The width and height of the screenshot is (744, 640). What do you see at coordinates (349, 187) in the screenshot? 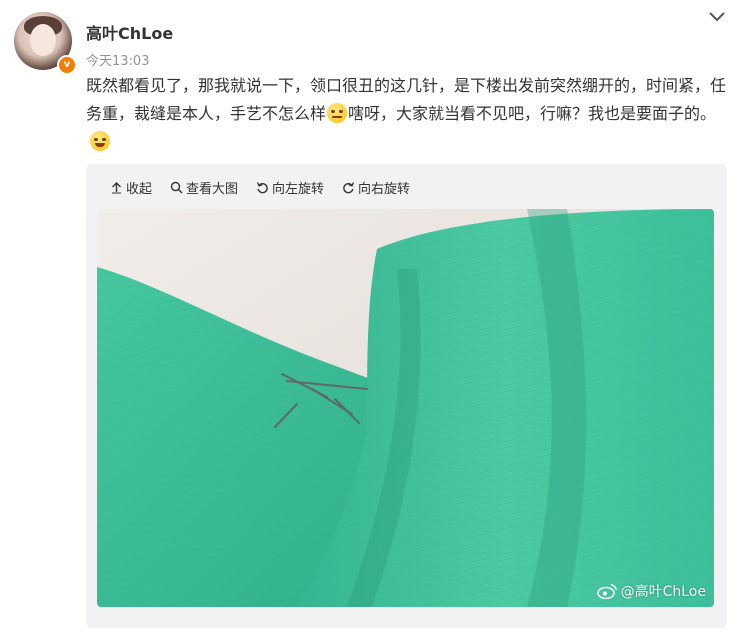
I see `rotate-right-icon` at bounding box center [349, 187].